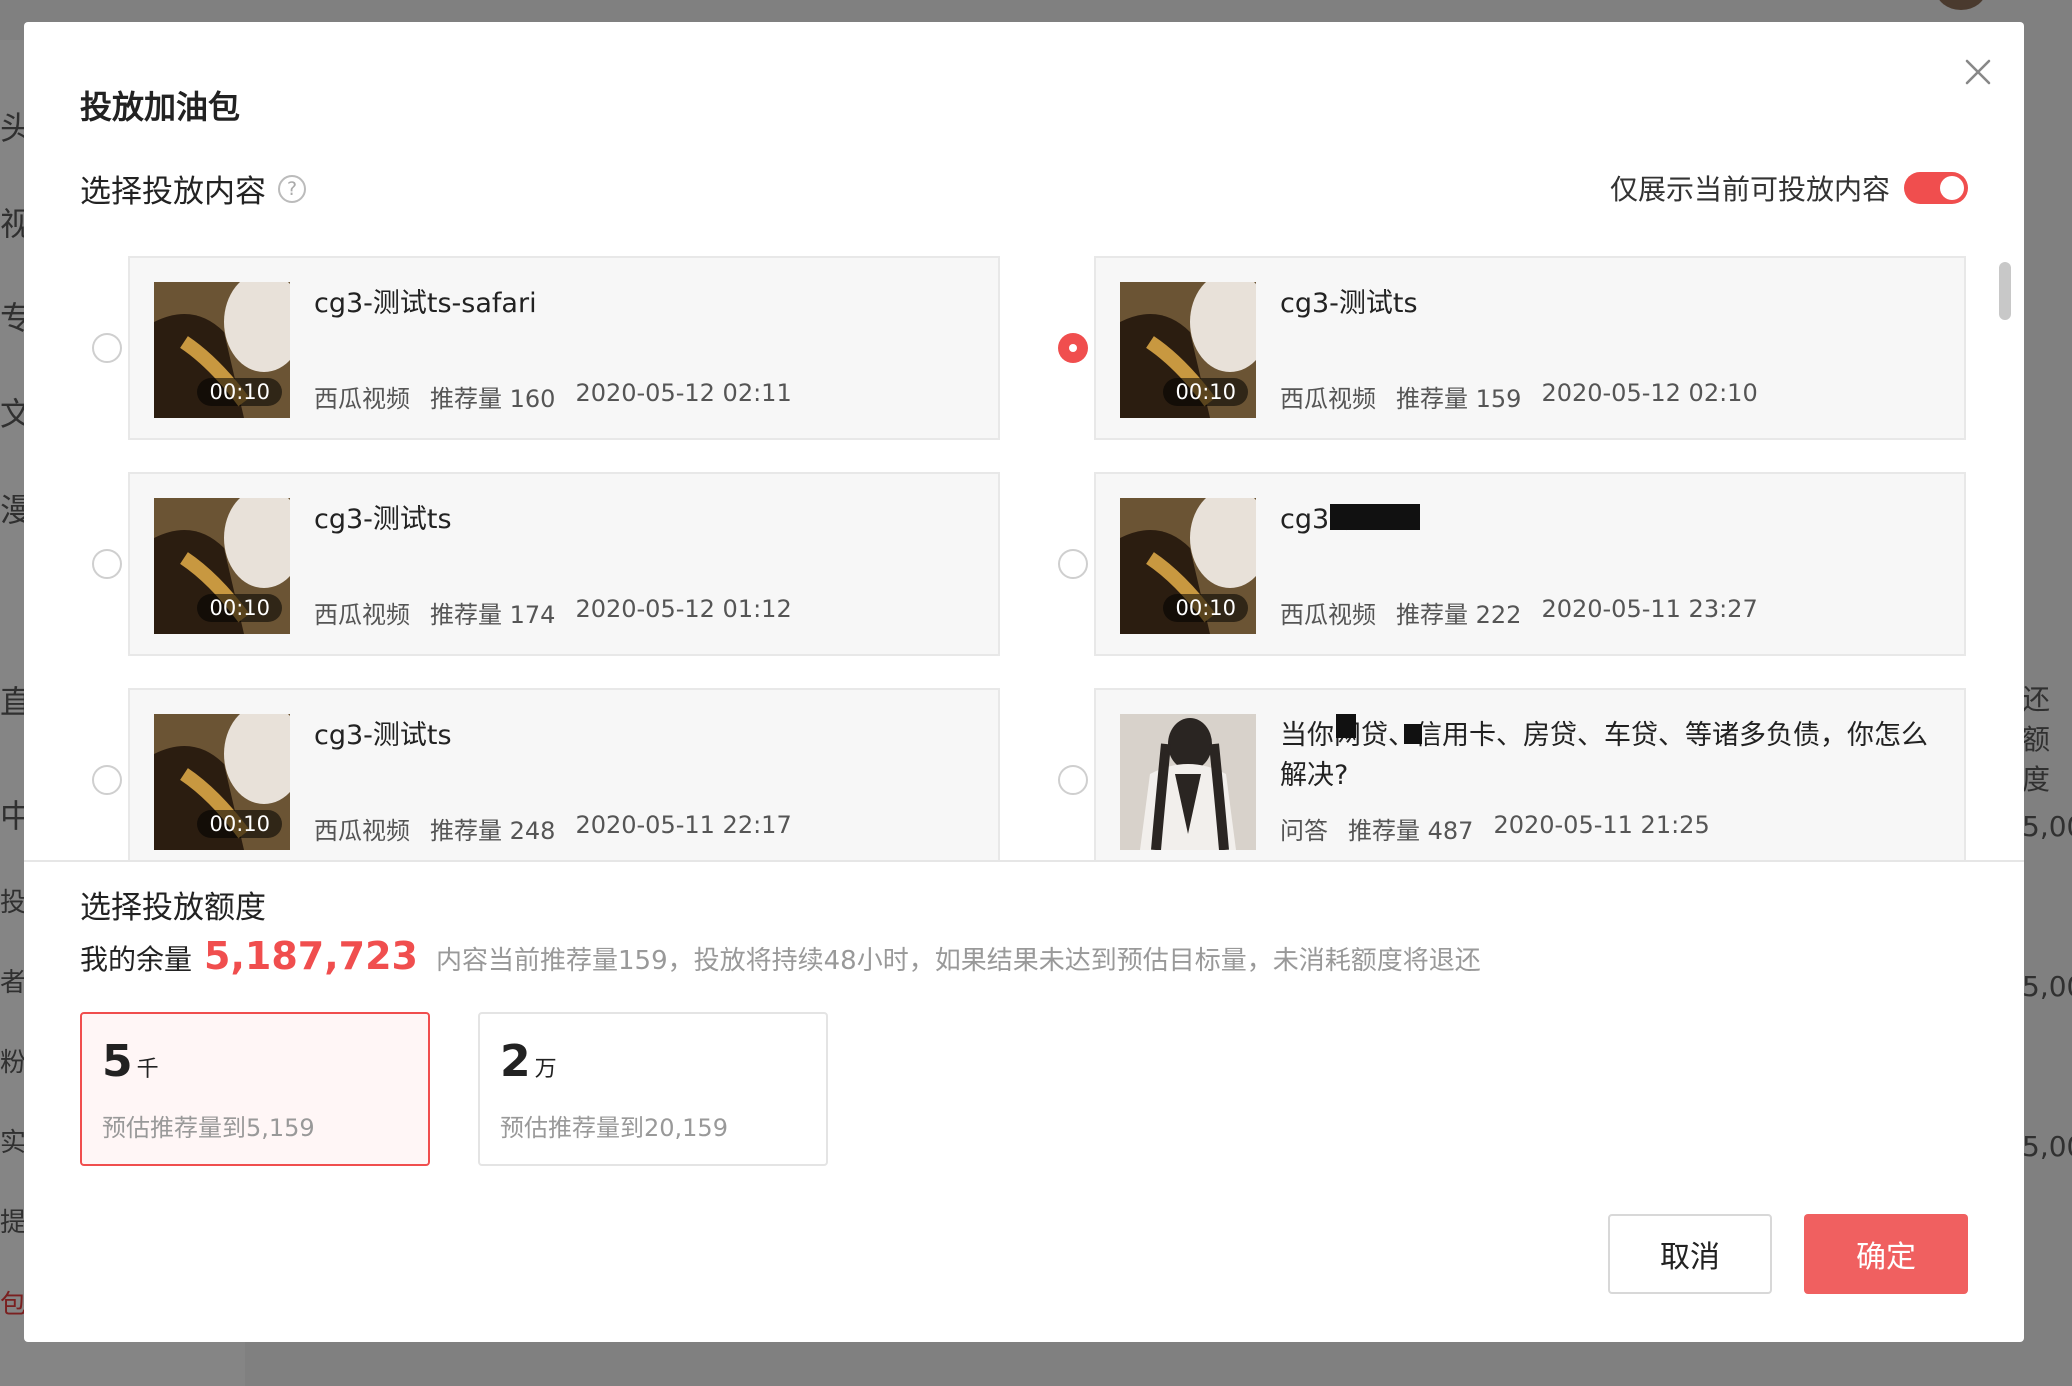  I want to click on content-recommend: 推荐量 174, so click(493, 615).